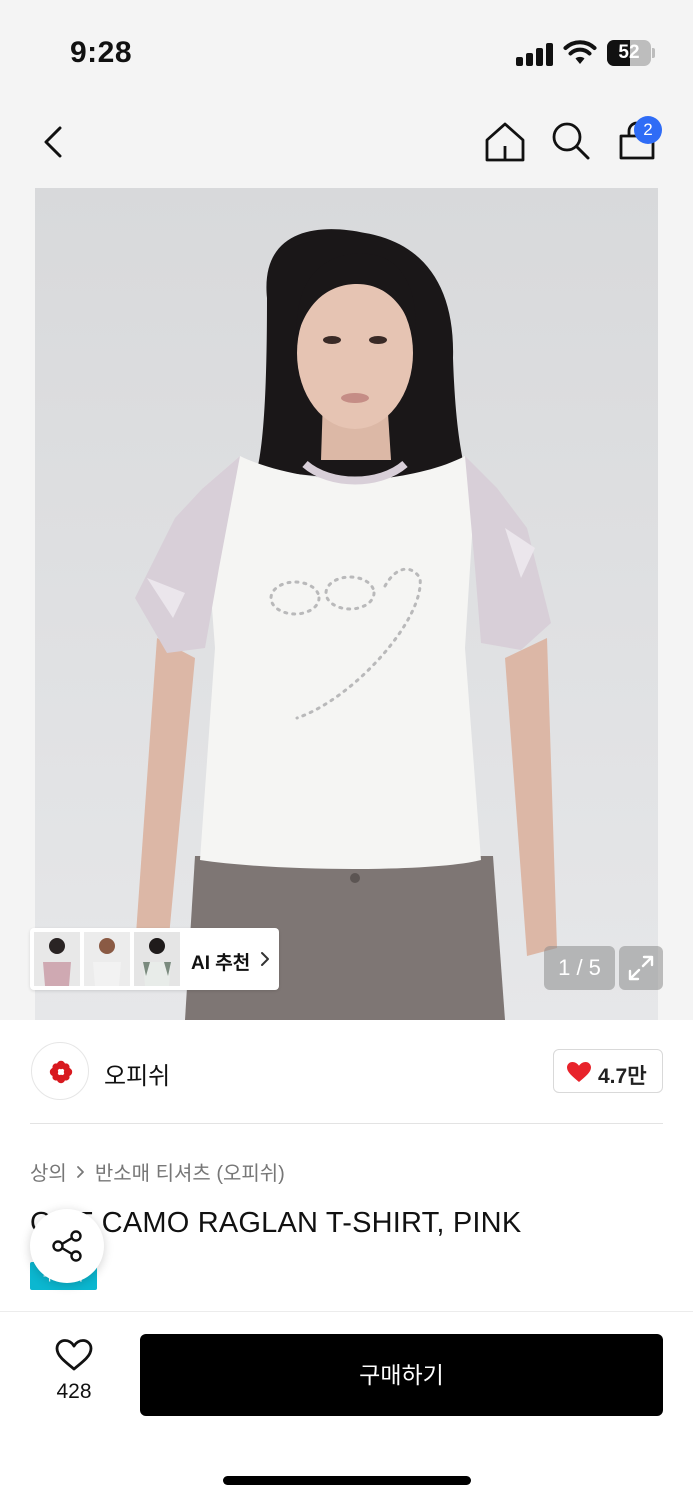 The image size is (693, 1500). What do you see at coordinates (74, 1355) in the screenshot?
I see `heart-outline-icon` at bounding box center [74, 1355].